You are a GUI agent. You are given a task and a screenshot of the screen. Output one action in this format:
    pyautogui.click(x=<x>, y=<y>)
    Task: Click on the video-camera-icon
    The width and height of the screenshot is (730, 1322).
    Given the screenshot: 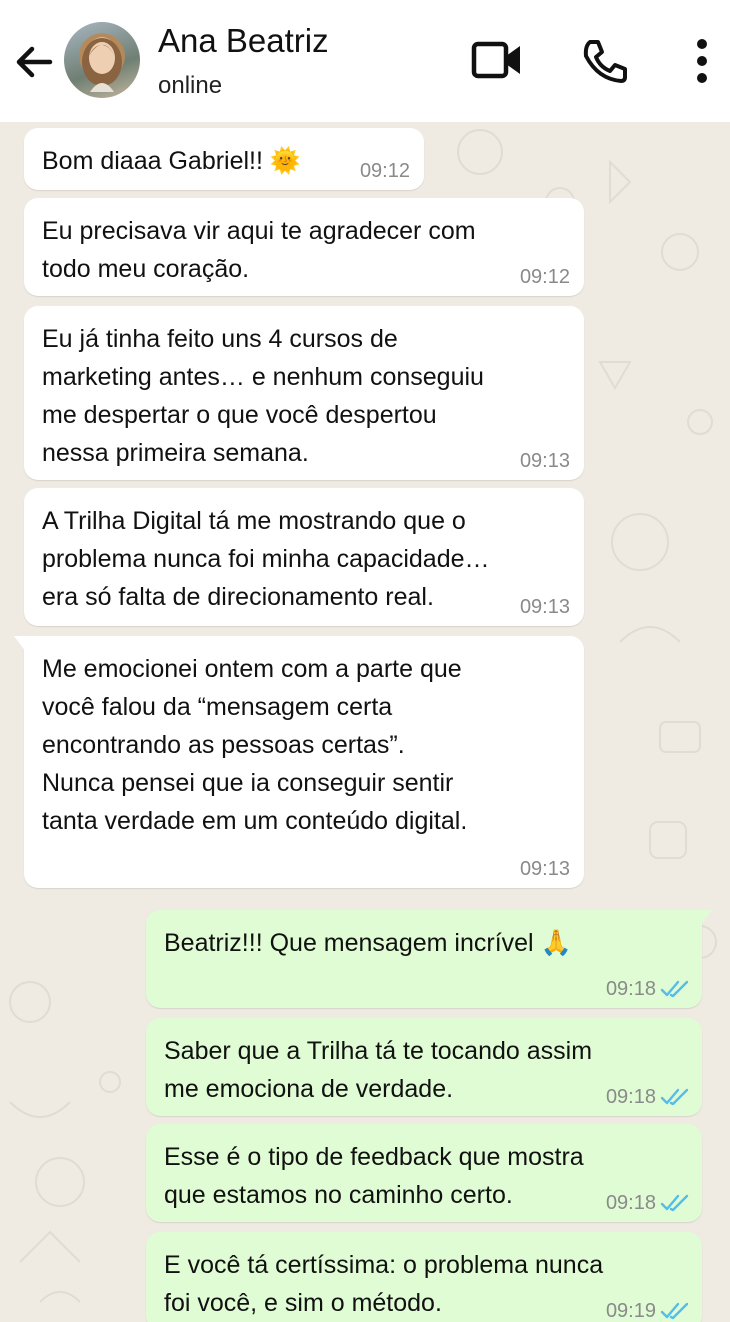 What is the action you would take?
    pyautogui.click(x=495, y=60)
    